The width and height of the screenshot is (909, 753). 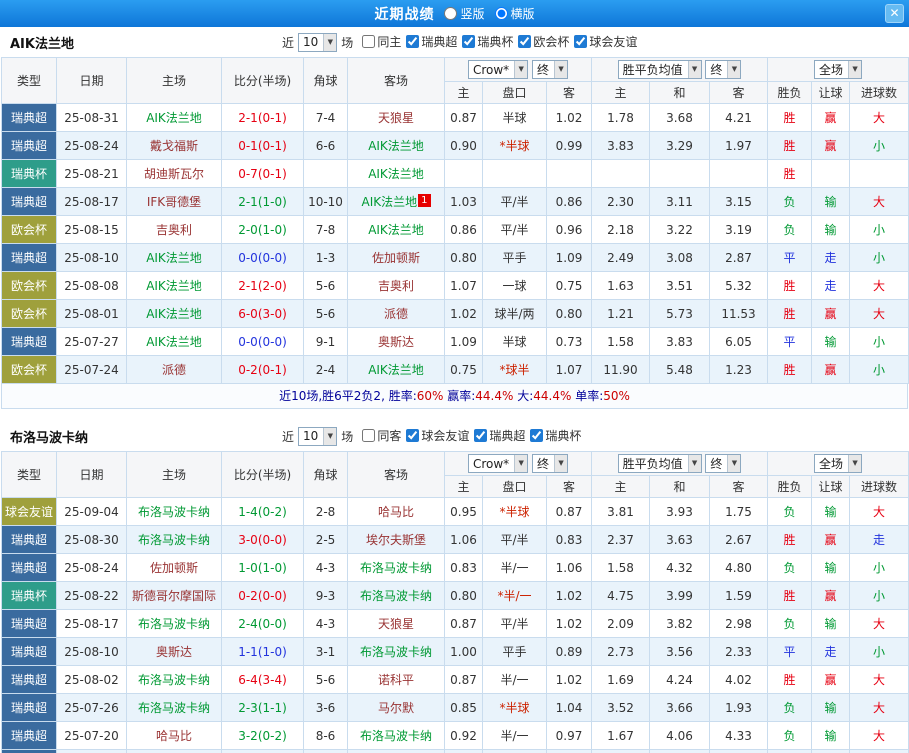 I want to click on score-cell: 0-2(0-0), so click(x=262, y=595).